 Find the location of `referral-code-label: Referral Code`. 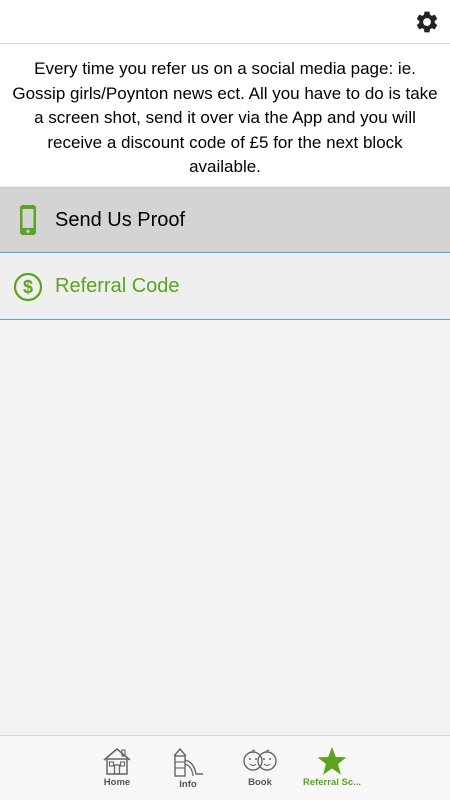

referral-code-label: Referral Code is located at coordinates (117, 286).